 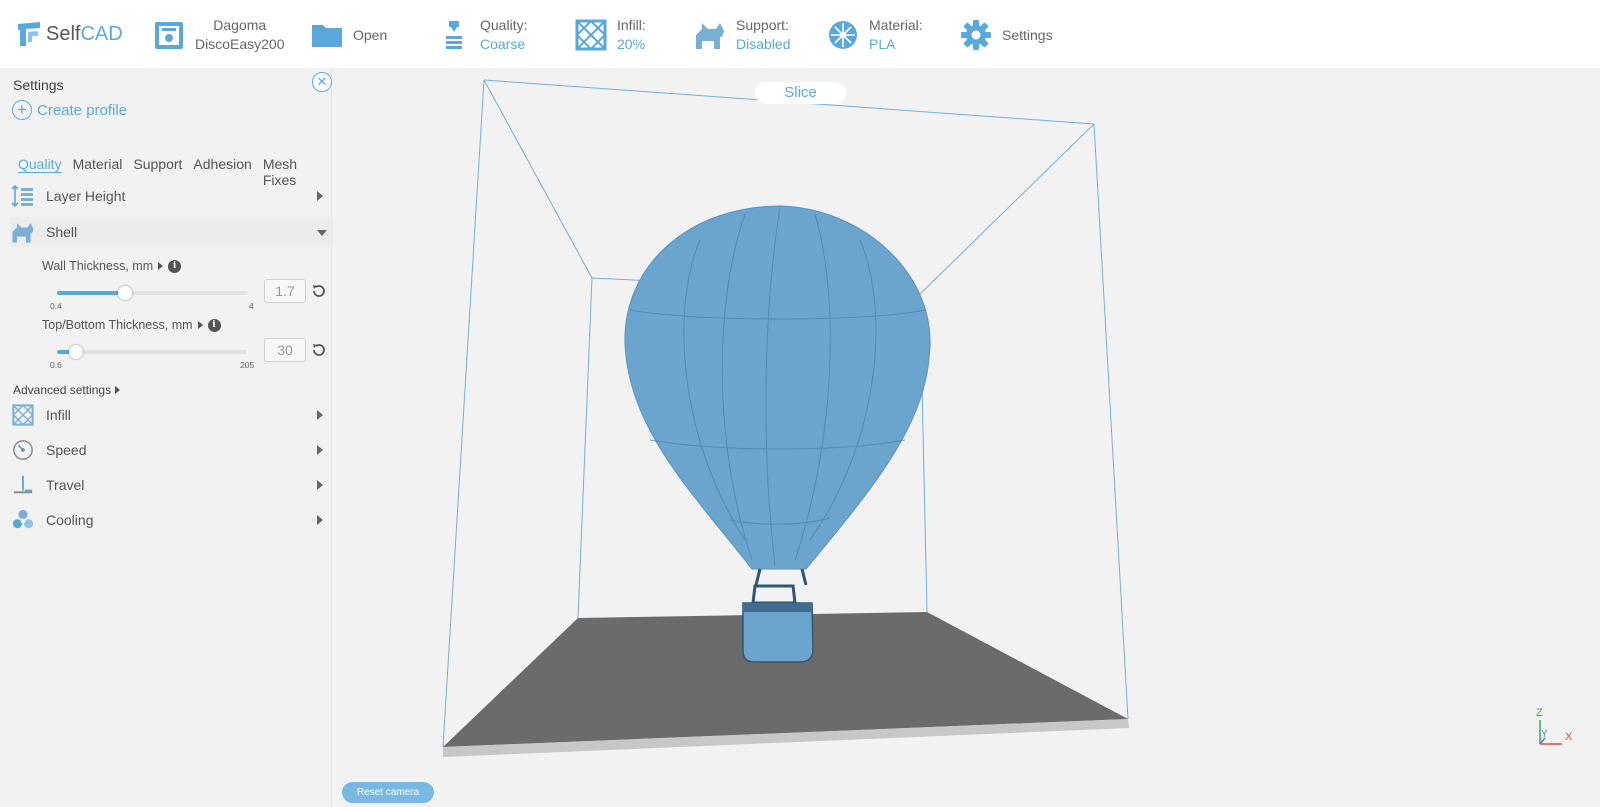 What do you see at coordinates (388, 792) in the screenshot?
I see `reset-camera-button: Reset camera` at bounding box center [388, 792].